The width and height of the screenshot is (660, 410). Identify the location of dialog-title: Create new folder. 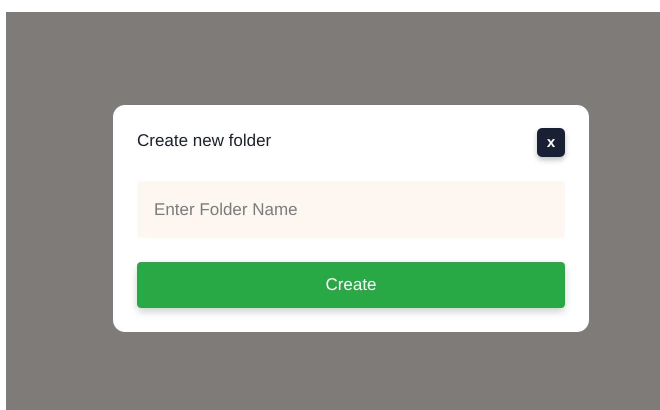
(204, 140).